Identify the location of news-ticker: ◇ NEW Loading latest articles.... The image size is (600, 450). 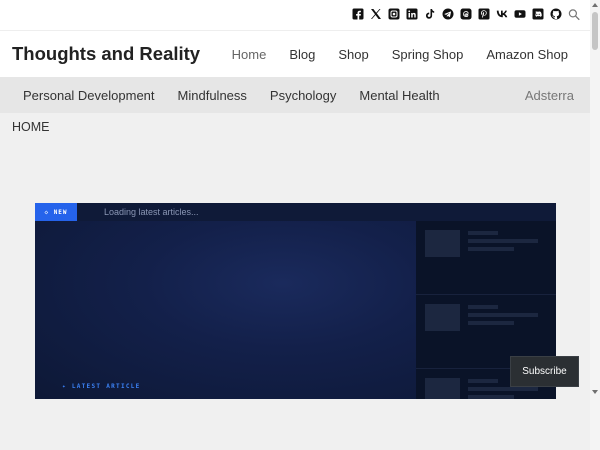
(295, 212).